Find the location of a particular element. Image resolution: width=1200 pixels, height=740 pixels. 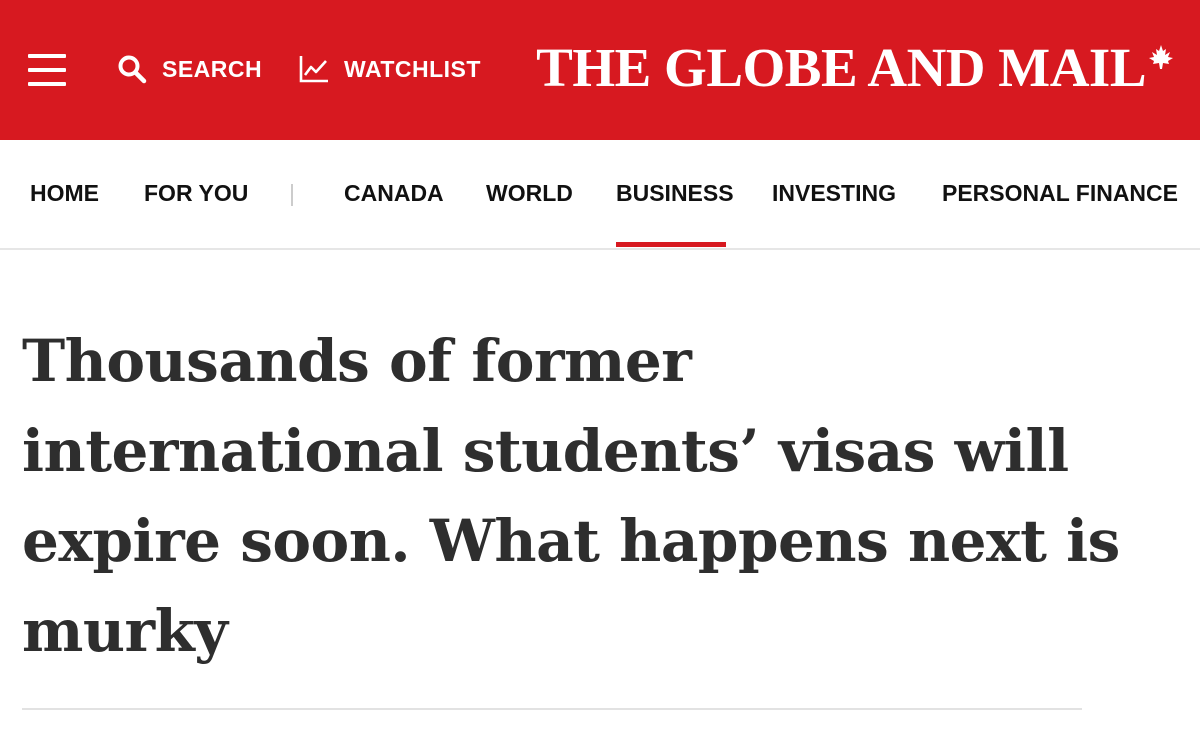

masthead-logo: THE GLOBE AND MAIL is located at coordinates (855, 68).